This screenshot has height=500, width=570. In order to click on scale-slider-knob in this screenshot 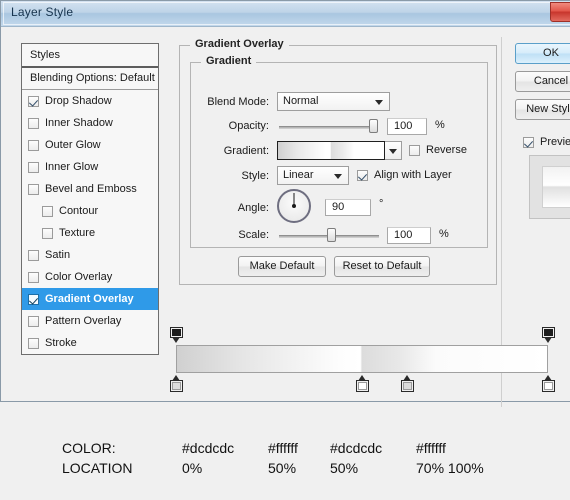, I will do `click(331, 235)`.